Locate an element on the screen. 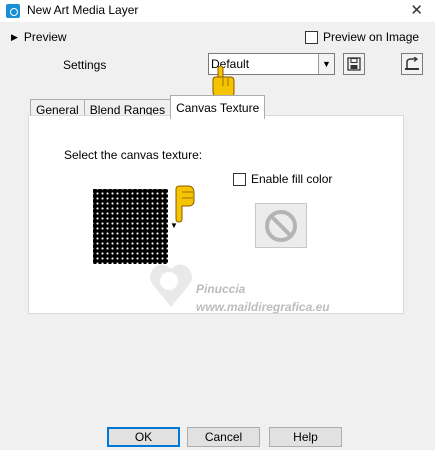 The width and height of the screenshot is (435, 450). title-bar: New Art Media Layer ✕ is located at coordinates (217, 11).